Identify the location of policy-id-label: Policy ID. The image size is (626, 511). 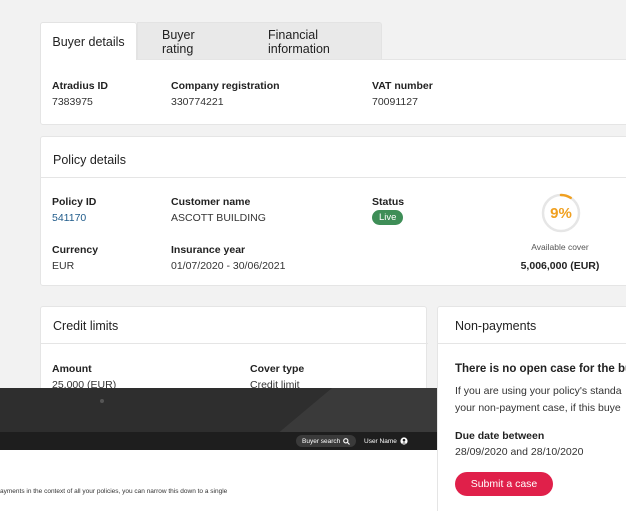
(74, 202).